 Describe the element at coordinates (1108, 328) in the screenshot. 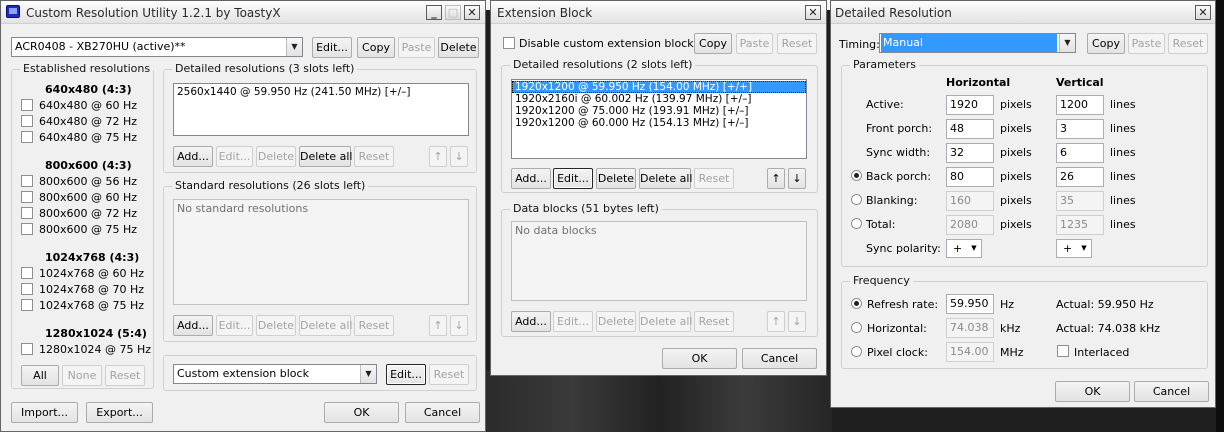

I see `horizontal-freq-actual: Actual: 74.038 kHz` at that location.